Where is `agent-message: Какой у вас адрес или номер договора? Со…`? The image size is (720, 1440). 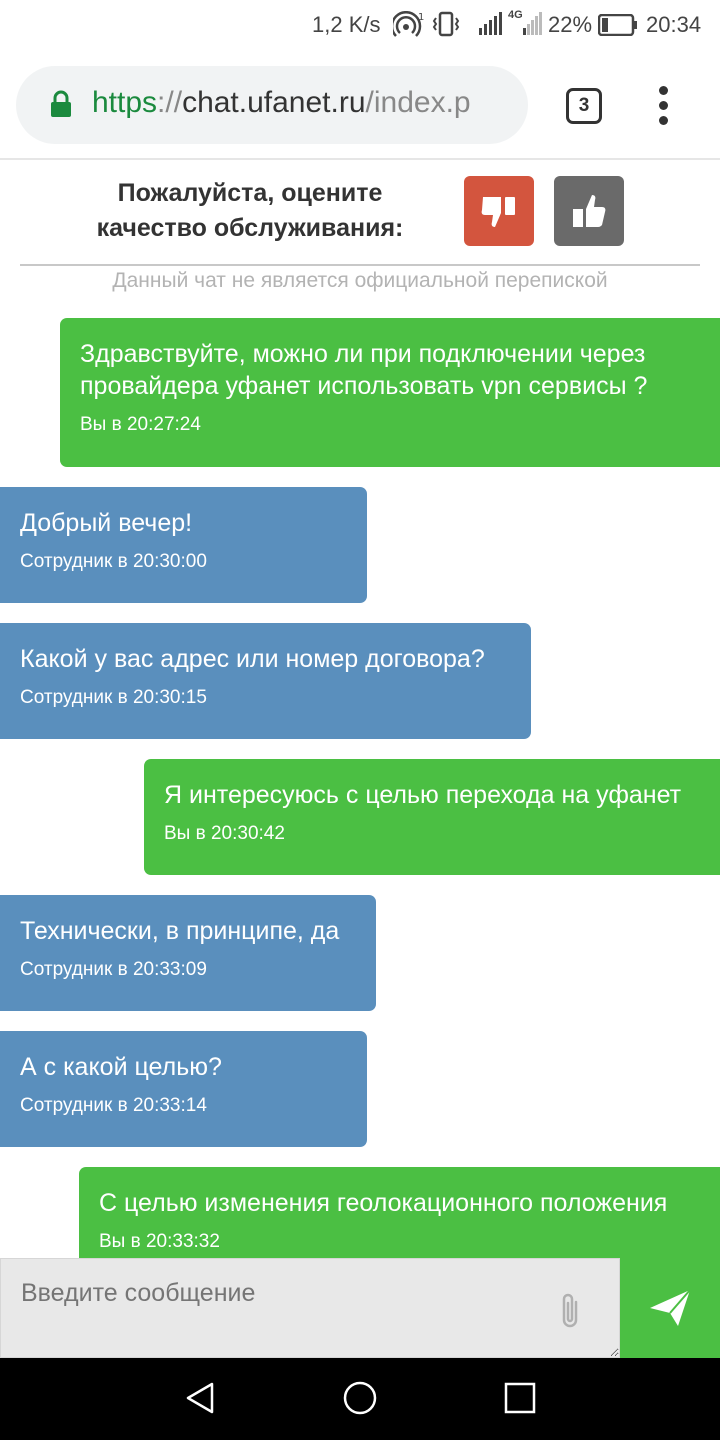 agent-message: Какой у вас адрес или номер договора? Со… is located at coordinates (265, 681).